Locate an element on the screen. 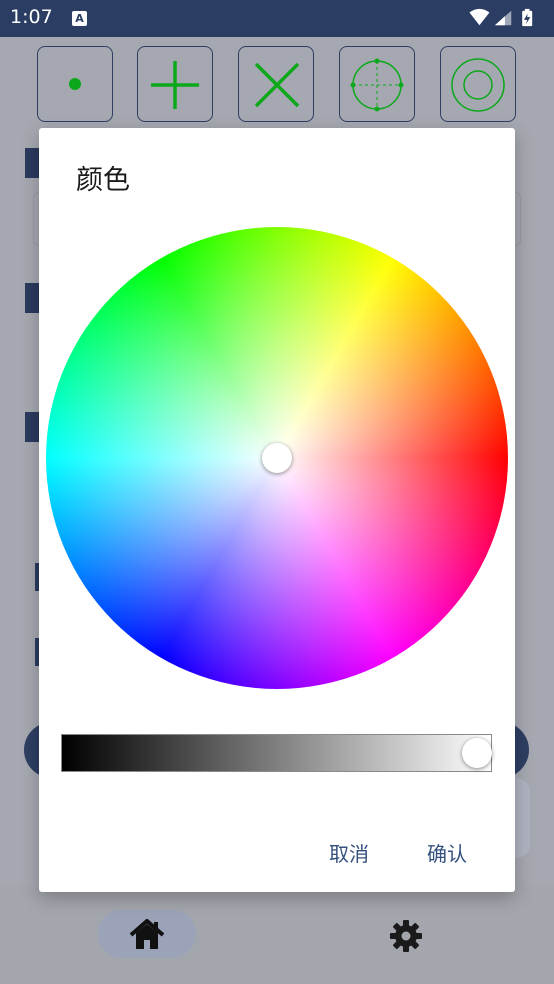 Image resolution: width=554 pixels, height=984 pixels. circle-crosshair-button is located at coordinates (377, 84).